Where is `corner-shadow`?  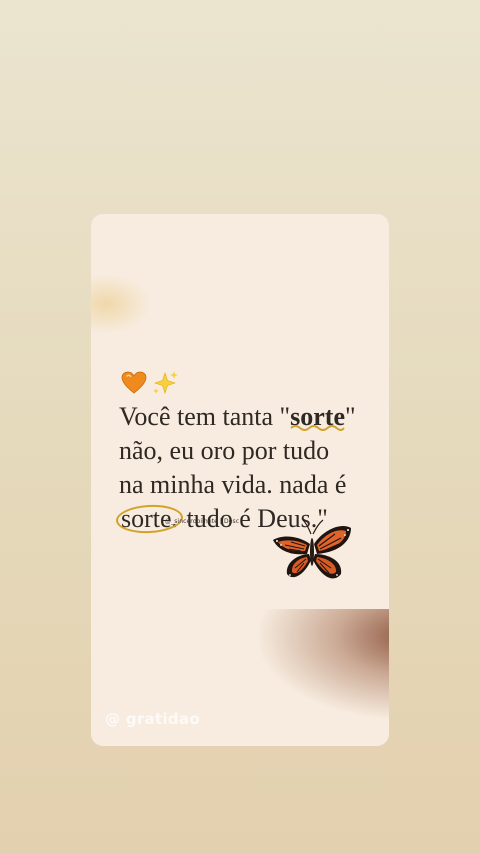
corner-shadow is located at coordinates (324, 664).